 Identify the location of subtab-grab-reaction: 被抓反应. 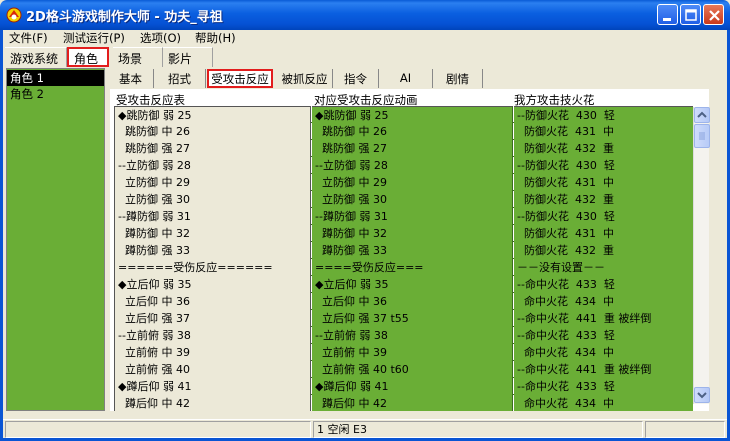
(305, 78).